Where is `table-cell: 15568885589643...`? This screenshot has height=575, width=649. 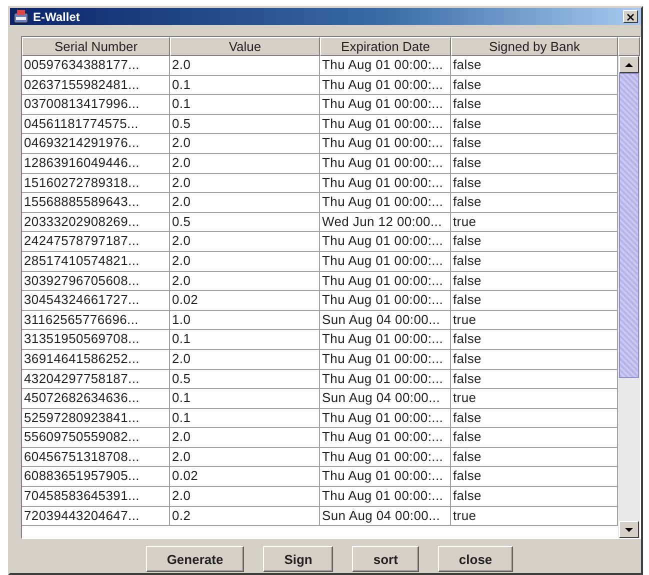
table-cell: 15568885589643... is located at coordinates (96, 203).